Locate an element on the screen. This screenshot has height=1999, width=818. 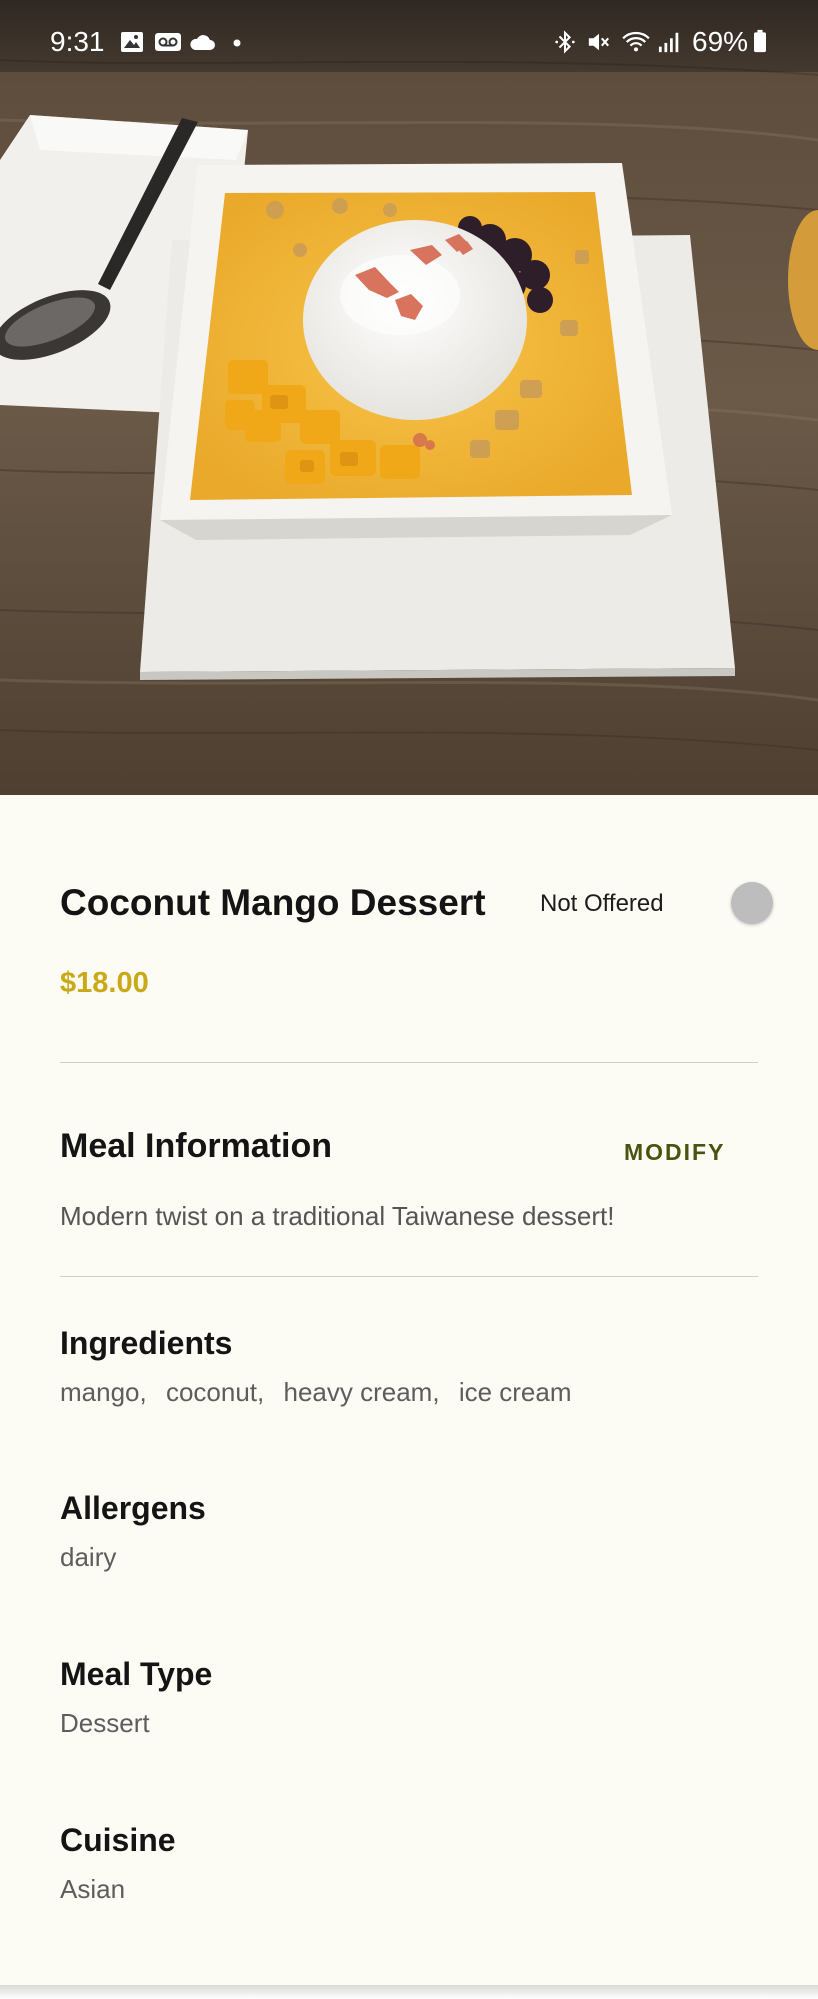
title-row: Coconut Mango Dessert Not Offered is located at coordinates (416, 905).